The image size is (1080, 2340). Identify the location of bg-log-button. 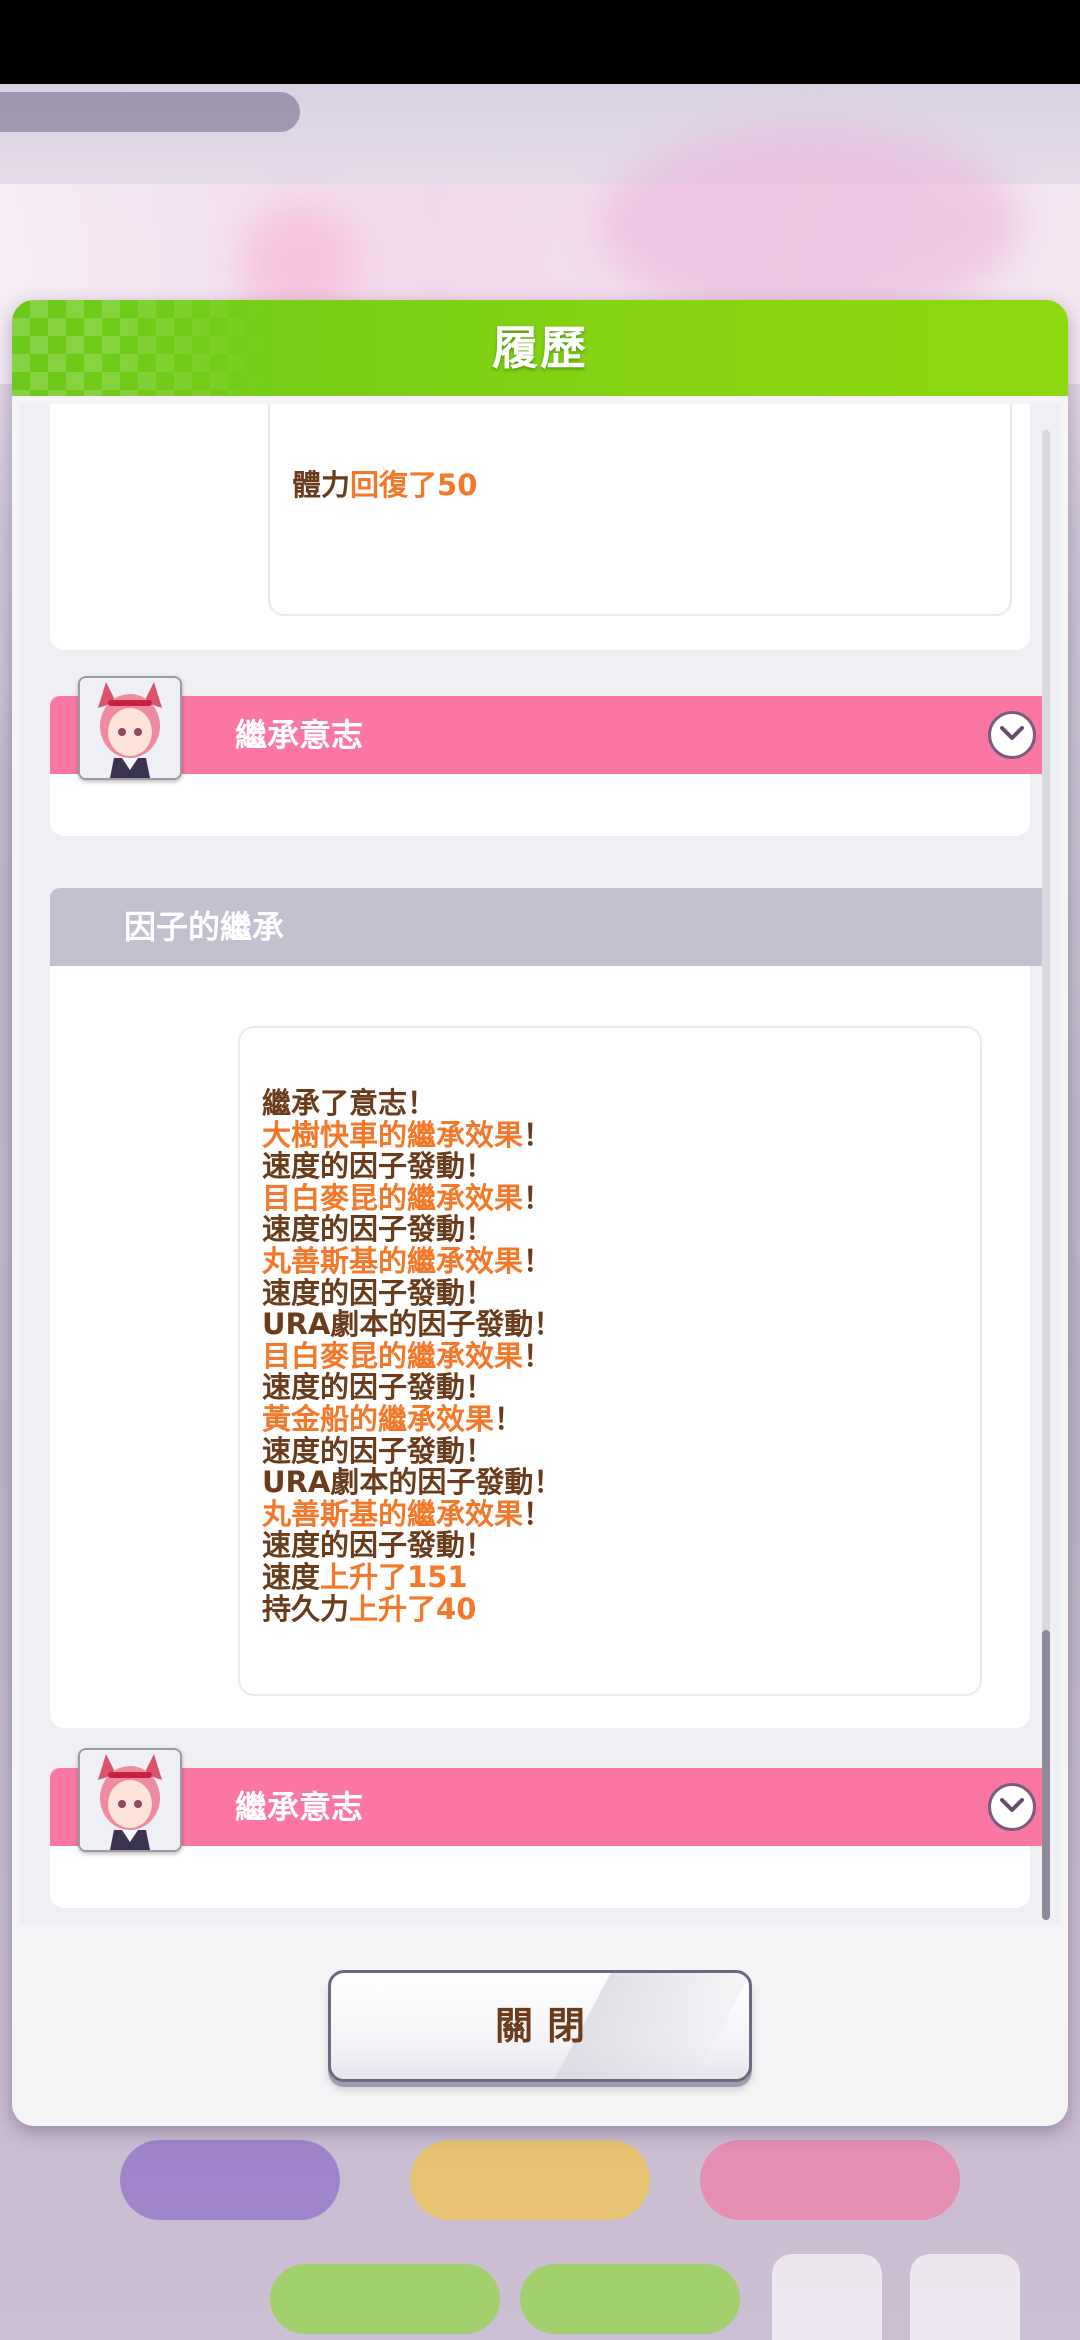
(827, 2297).